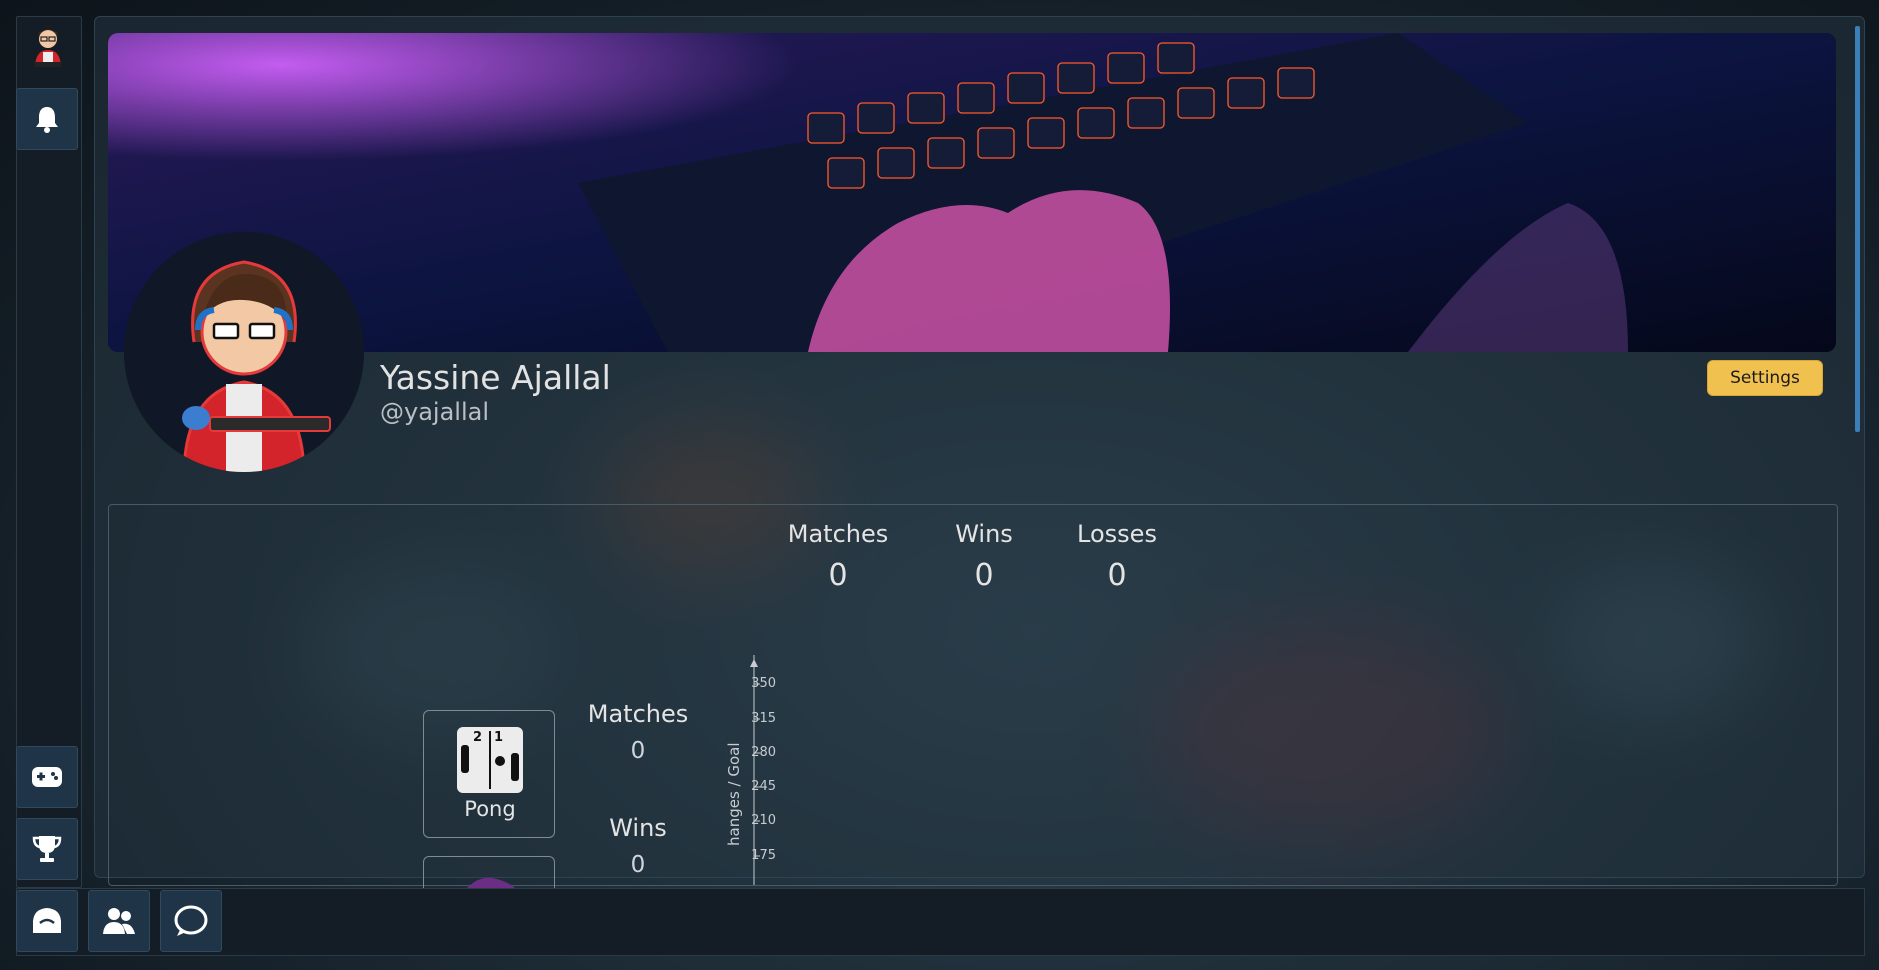 The image size is (1879, 970). Describe the element at coordinates (984, 534) in the screenshot. I see `overall-wins-label: Wins` at that location.